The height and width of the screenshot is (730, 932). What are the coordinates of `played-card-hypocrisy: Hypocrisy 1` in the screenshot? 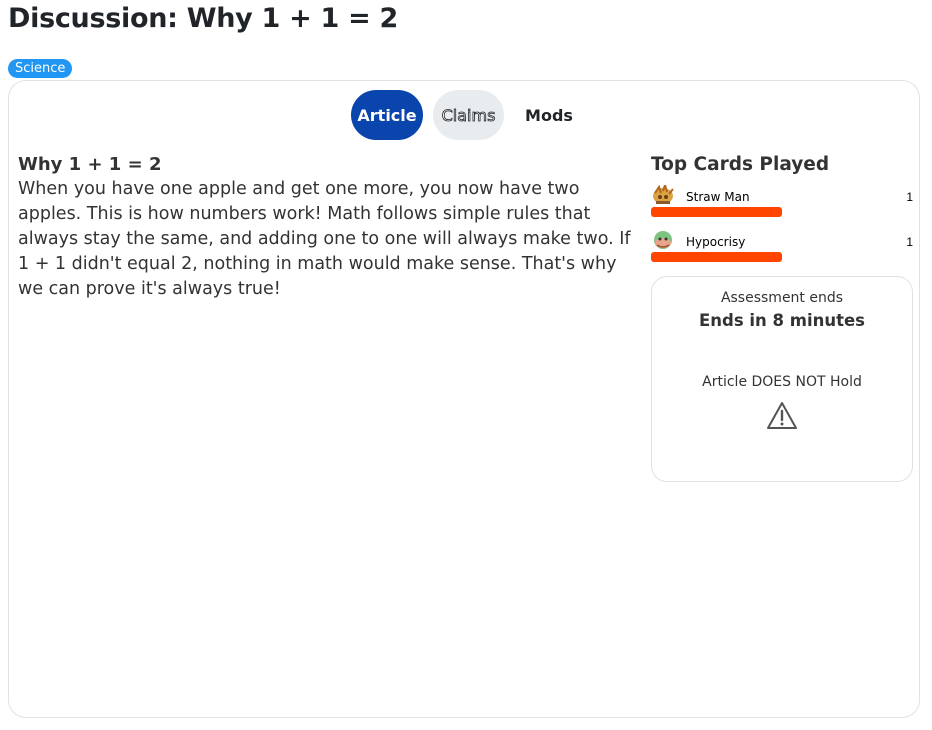 It's located at (782, 244).